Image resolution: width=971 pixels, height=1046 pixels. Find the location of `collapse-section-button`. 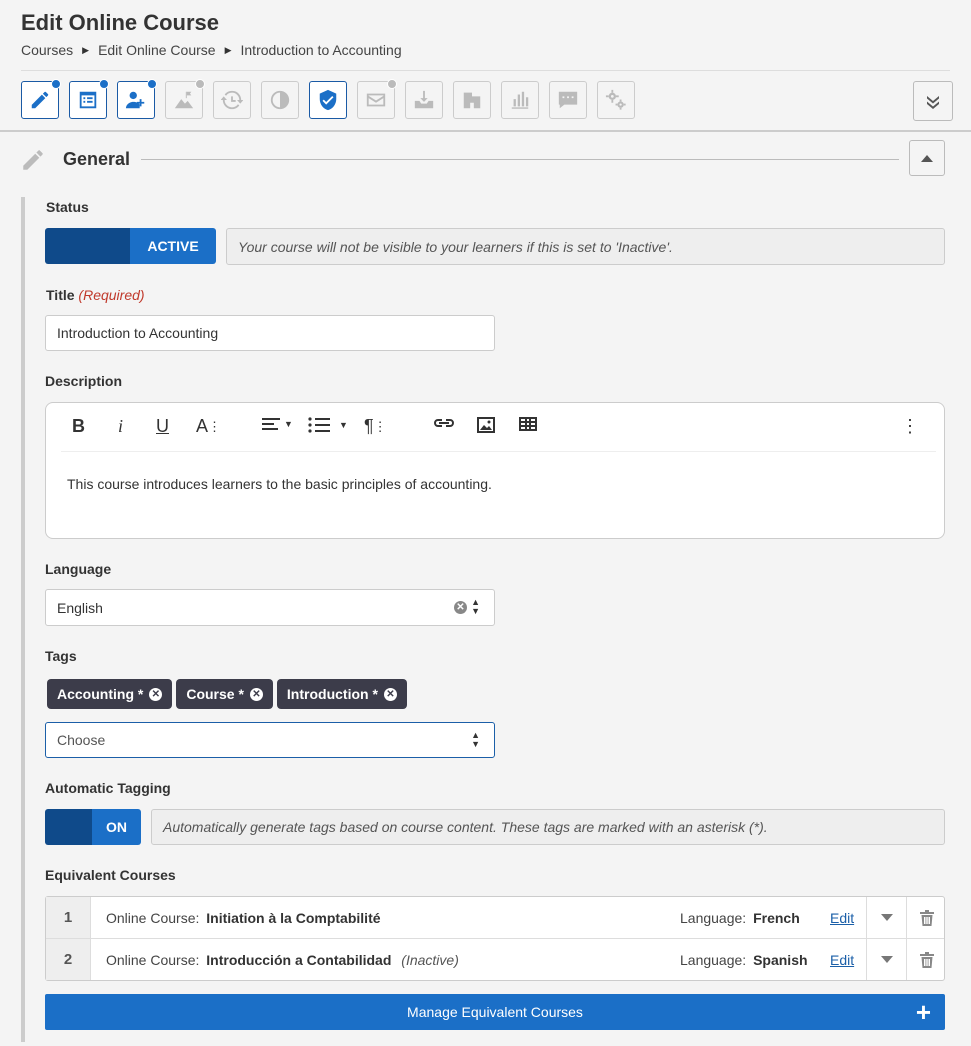

collapse-section-button is located at coordinates (927, 158).